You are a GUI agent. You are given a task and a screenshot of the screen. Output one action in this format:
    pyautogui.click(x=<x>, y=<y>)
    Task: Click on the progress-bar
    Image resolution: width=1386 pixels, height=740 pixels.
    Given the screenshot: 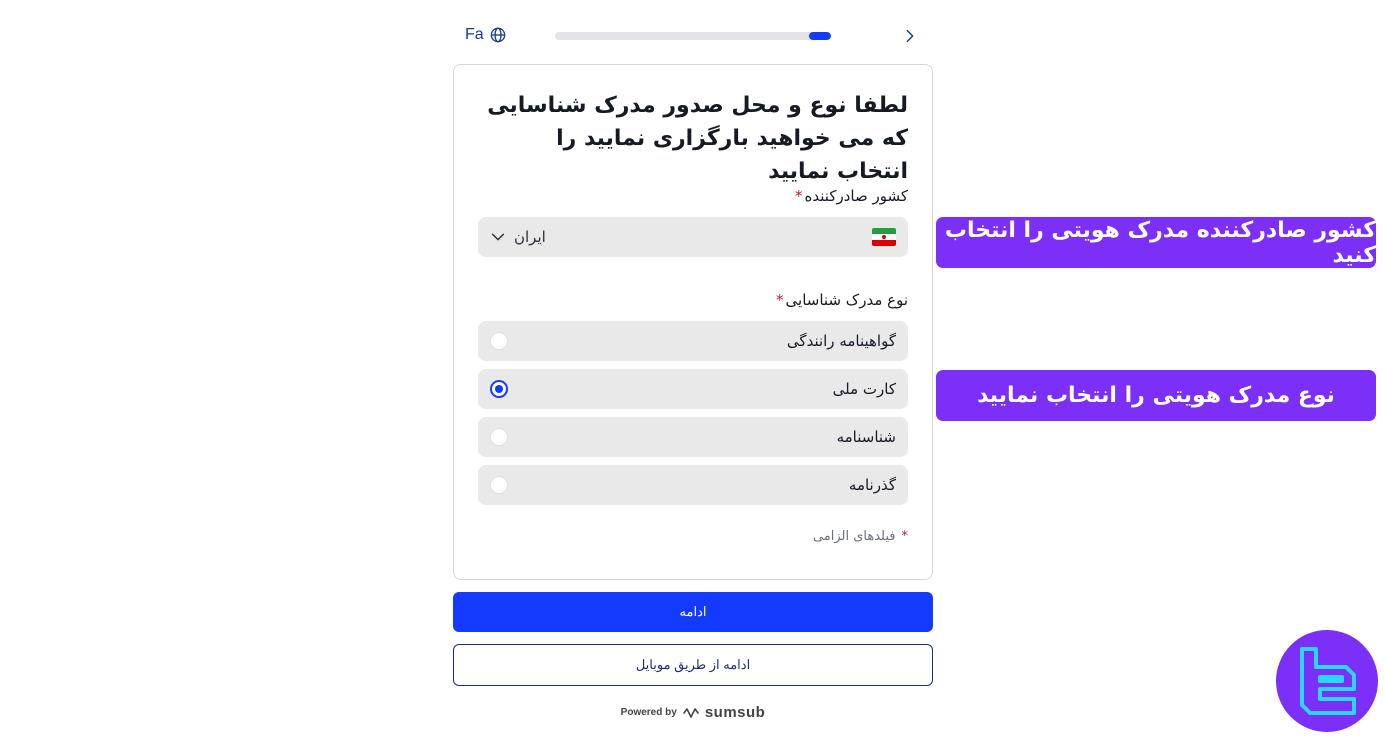 What is the action you would take?
    pyautogui.click(x=693, y=36)
    